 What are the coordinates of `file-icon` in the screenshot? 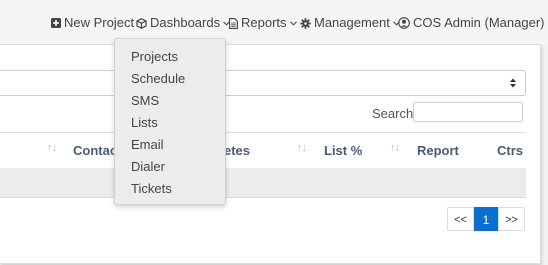 It's located at (233, 23).